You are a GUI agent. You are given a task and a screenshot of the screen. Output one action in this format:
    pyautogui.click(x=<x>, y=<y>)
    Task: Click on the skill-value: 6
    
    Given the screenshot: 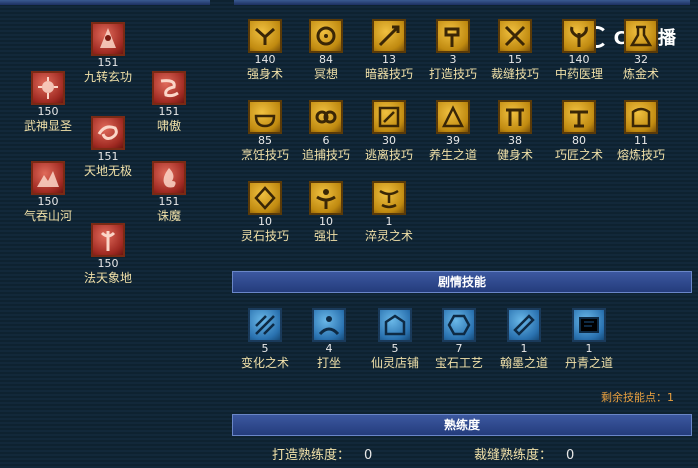 What is the action you would take?
    pyautogui.click(x=326, y=140)
    